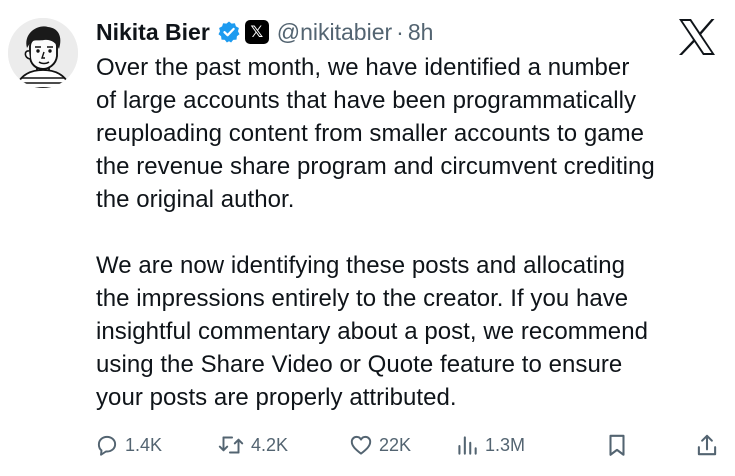  I want to click on like-count: 22K, so click(395, 444).